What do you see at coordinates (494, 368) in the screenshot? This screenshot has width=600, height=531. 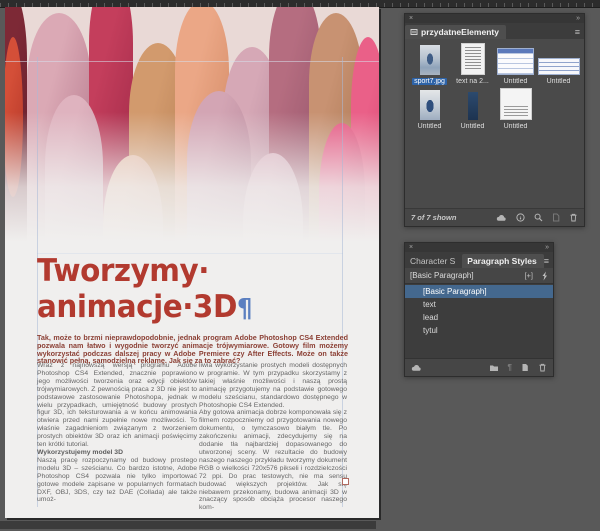 I see `style-group-folder-icon` at bounding box center [494, 368].